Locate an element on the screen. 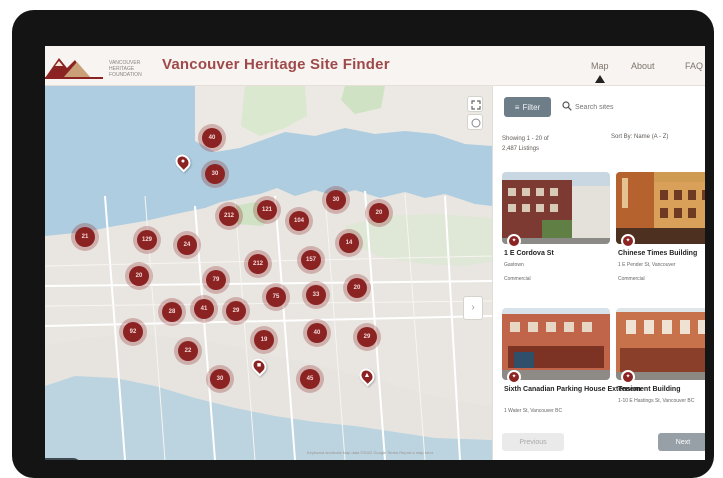 Image resolution: width=723 pixels, height=478 pixels. logo-wordmark: VANCOUVER HERITAGE FOUNDATION is located at coordinates (125, 69).